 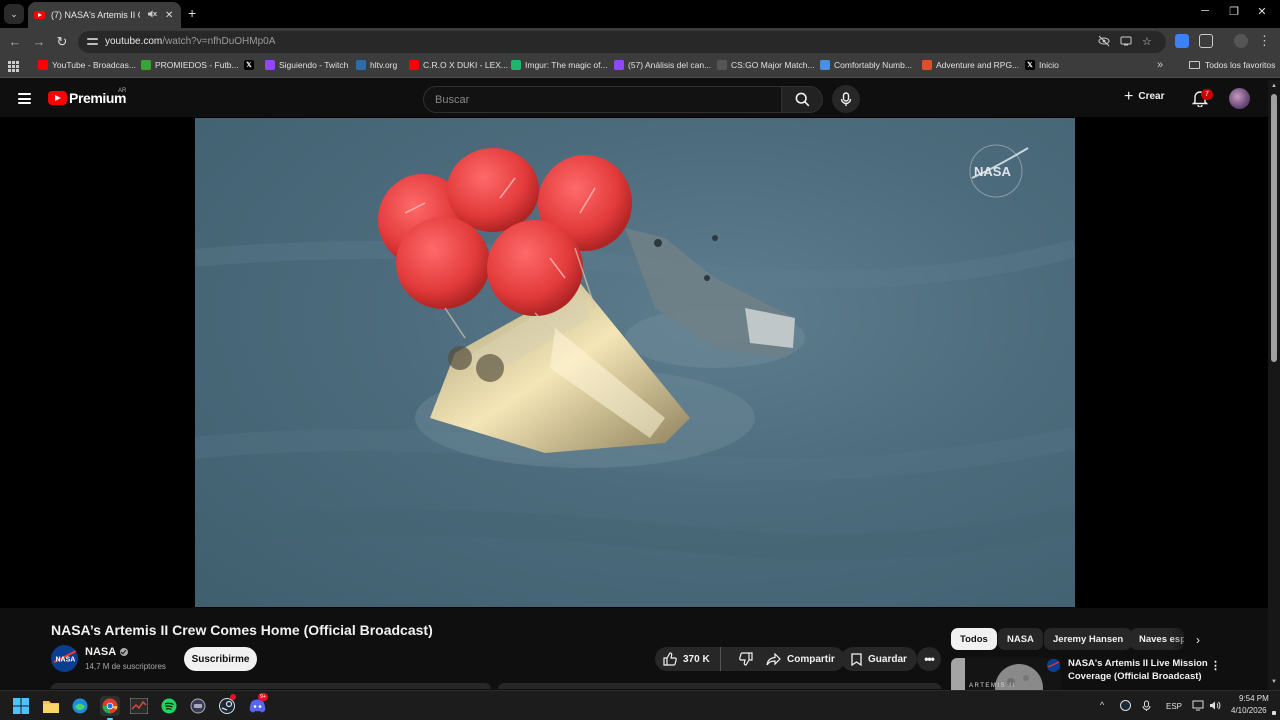 I want to click on channel-avatar: NASA, so click(x=64, y=658).